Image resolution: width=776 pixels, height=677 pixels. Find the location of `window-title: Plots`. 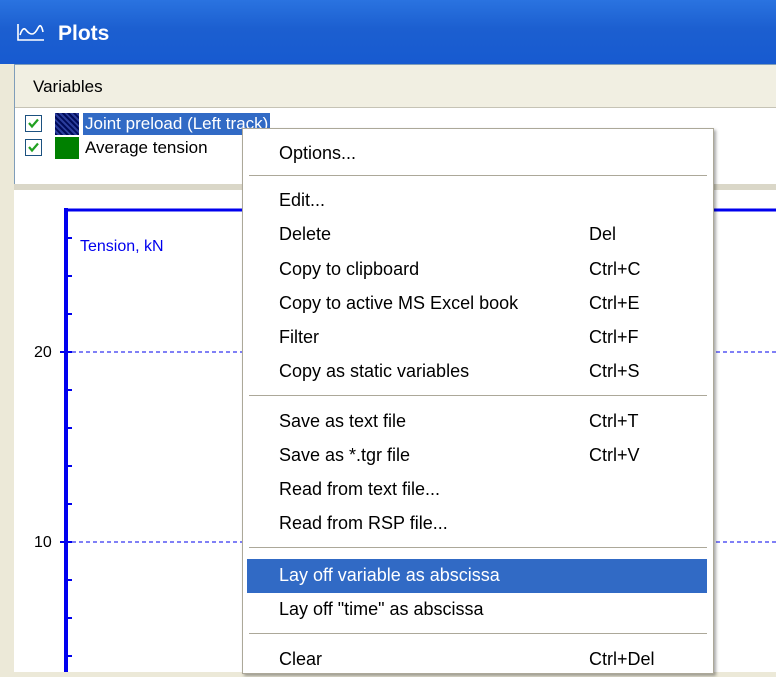

window-title: Plots is located at coordinates (84, 33).